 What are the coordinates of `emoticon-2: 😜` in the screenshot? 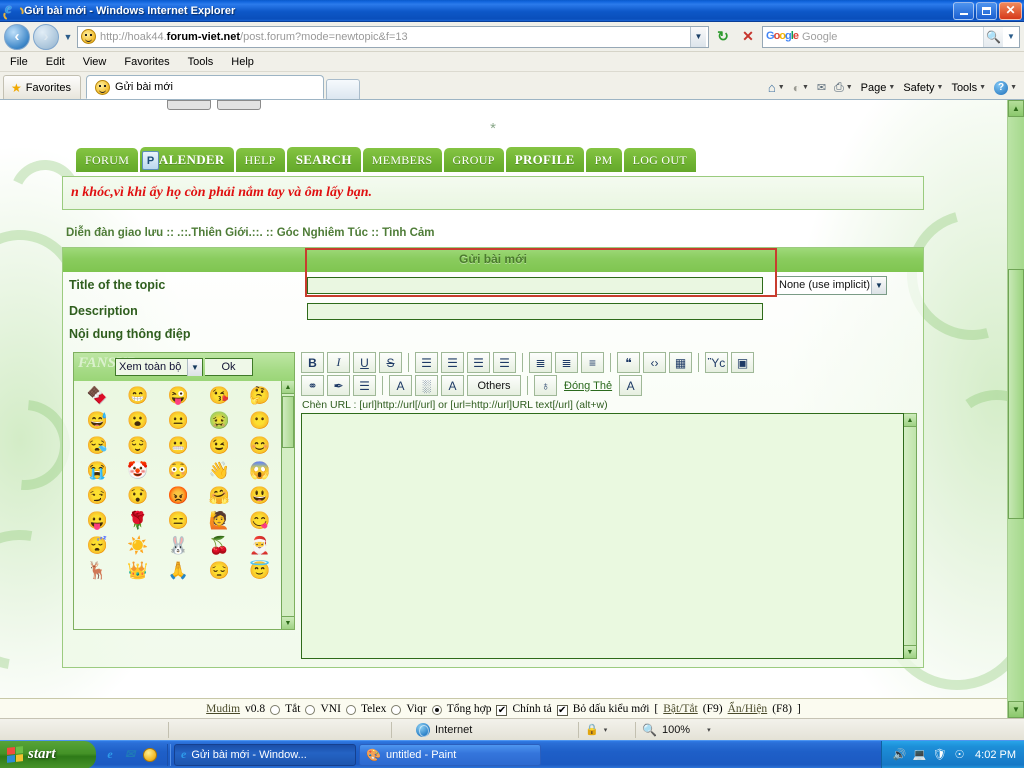 It's located at (178, 396).